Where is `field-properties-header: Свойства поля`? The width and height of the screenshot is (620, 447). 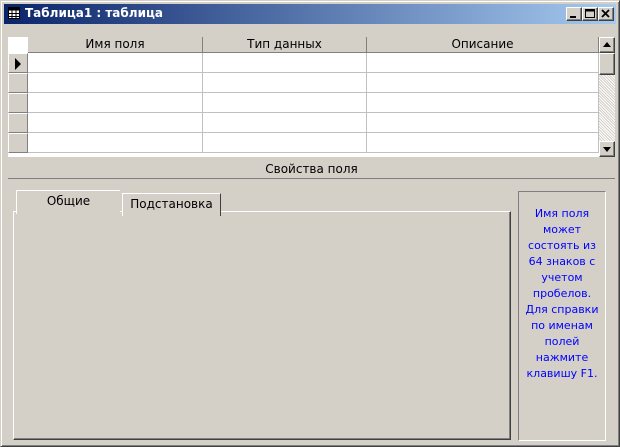
field-properties-header: Свойства поля is located at coordinates (311, 169).